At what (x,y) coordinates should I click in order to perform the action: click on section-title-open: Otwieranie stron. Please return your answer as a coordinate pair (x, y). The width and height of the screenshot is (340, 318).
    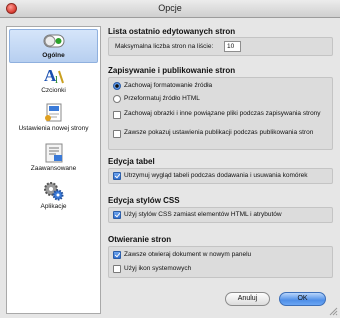
    Looking at the image, I should click on (140, 239).